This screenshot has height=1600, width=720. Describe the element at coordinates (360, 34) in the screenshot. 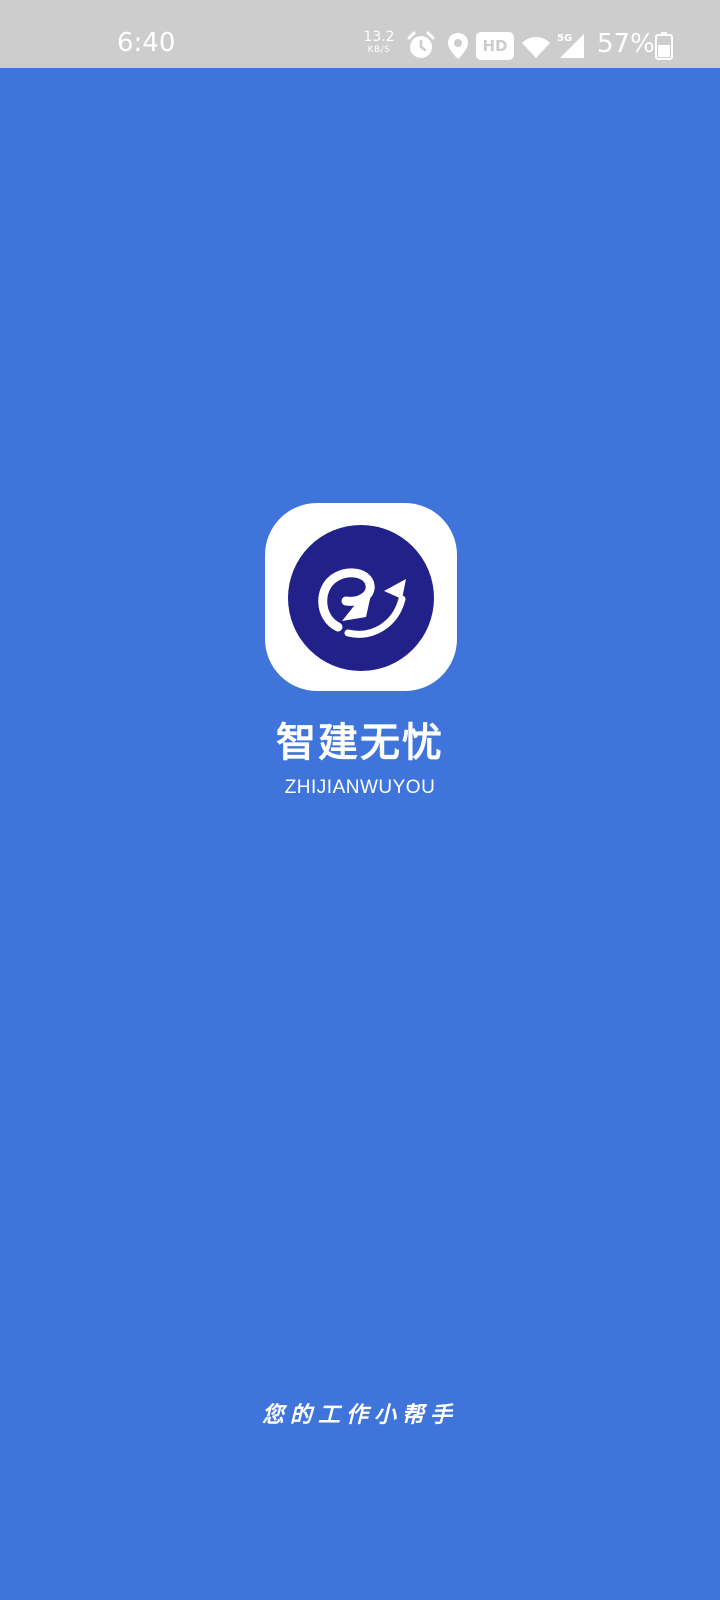

I see `status-bar: 6:40 13.2 KB/S HD 5G 57%` at that location.